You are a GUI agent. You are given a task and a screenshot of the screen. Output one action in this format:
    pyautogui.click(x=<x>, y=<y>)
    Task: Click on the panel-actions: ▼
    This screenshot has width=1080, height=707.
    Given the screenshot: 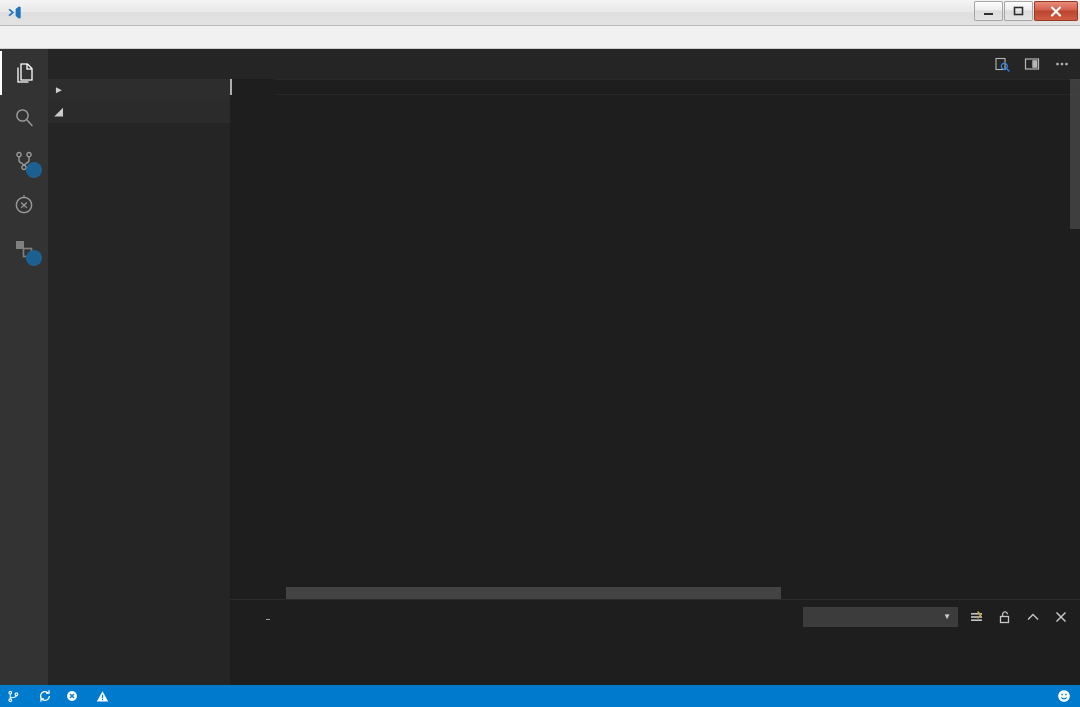 What is the action you would take?
    pyautogui.click(x=941, y=616)
    